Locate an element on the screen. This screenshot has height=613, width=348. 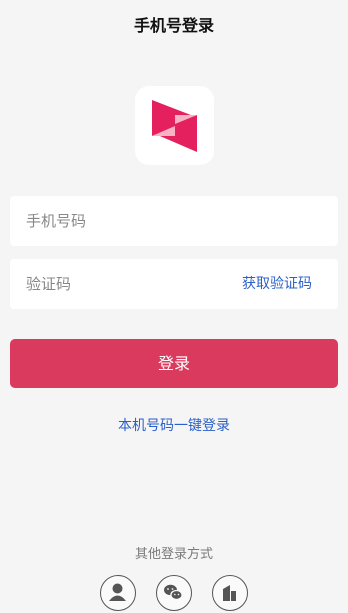
page-title: 手机号登录 is located at coordinates (173, 25).